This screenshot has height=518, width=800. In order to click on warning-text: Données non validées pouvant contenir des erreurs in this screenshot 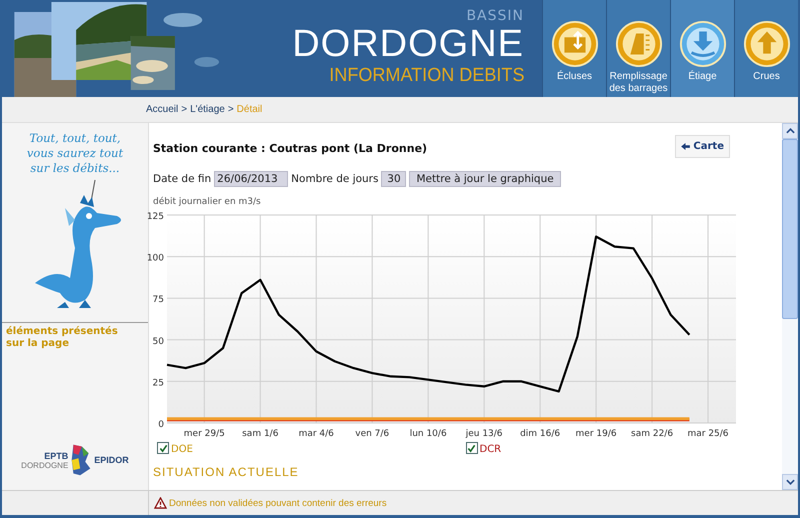, I will do `click(278, 503)`.